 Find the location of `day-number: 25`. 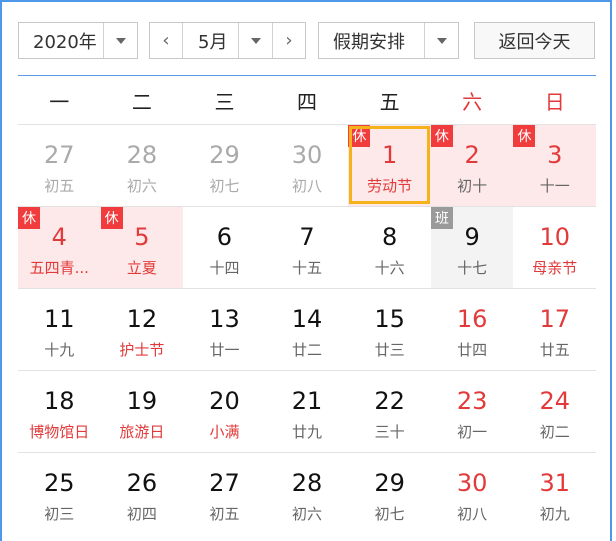

day-number: 25 is located at coordinates (59, 483).